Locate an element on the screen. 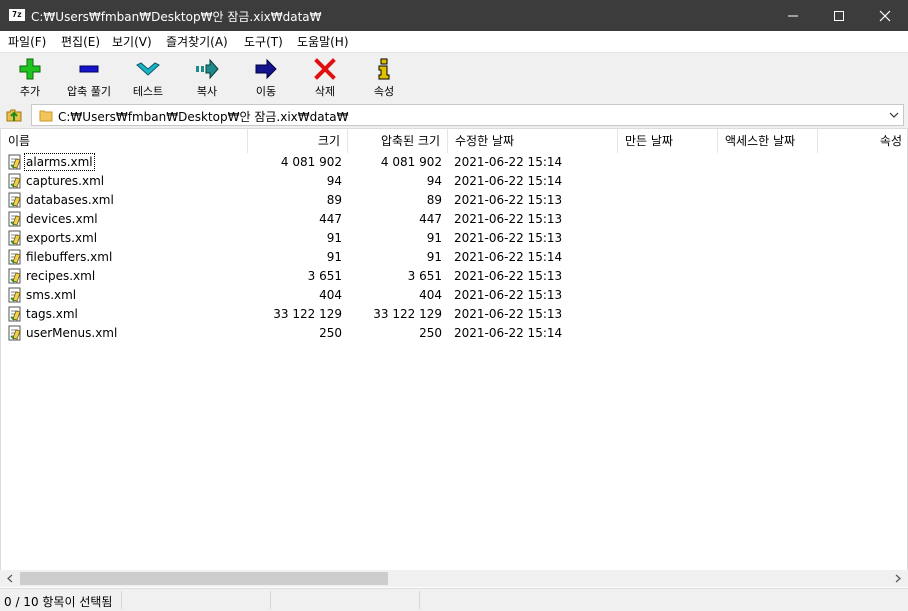  test-label: 테스트 is located at coordinates (148, 91).